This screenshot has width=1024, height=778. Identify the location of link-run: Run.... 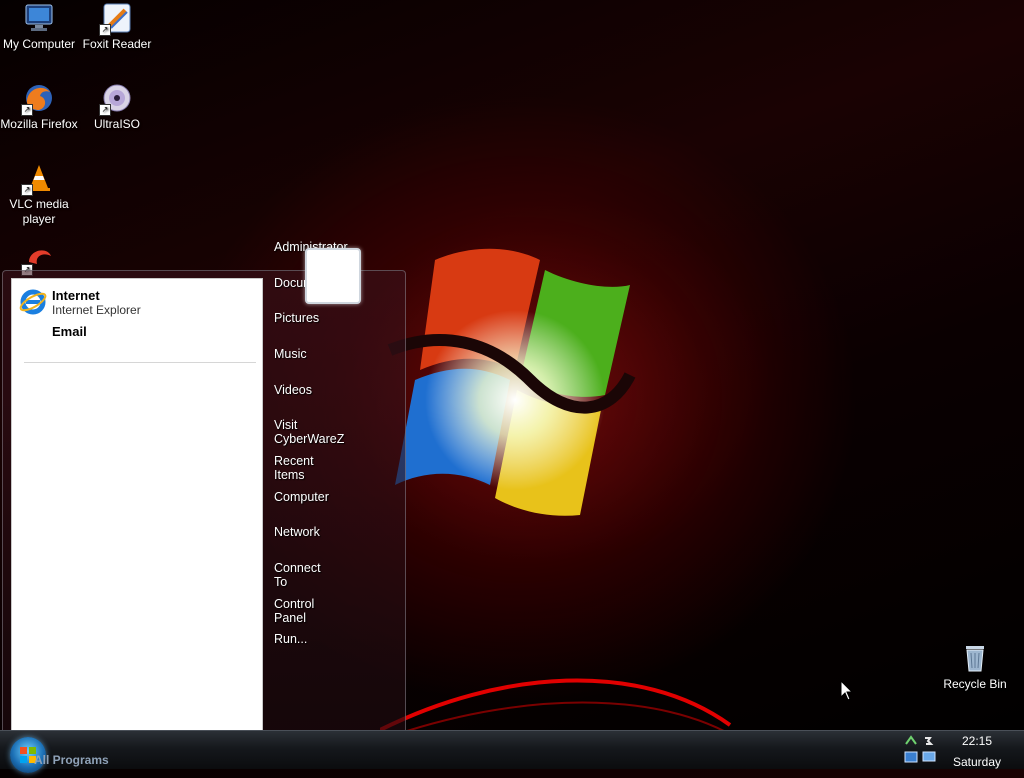
(290, 639).